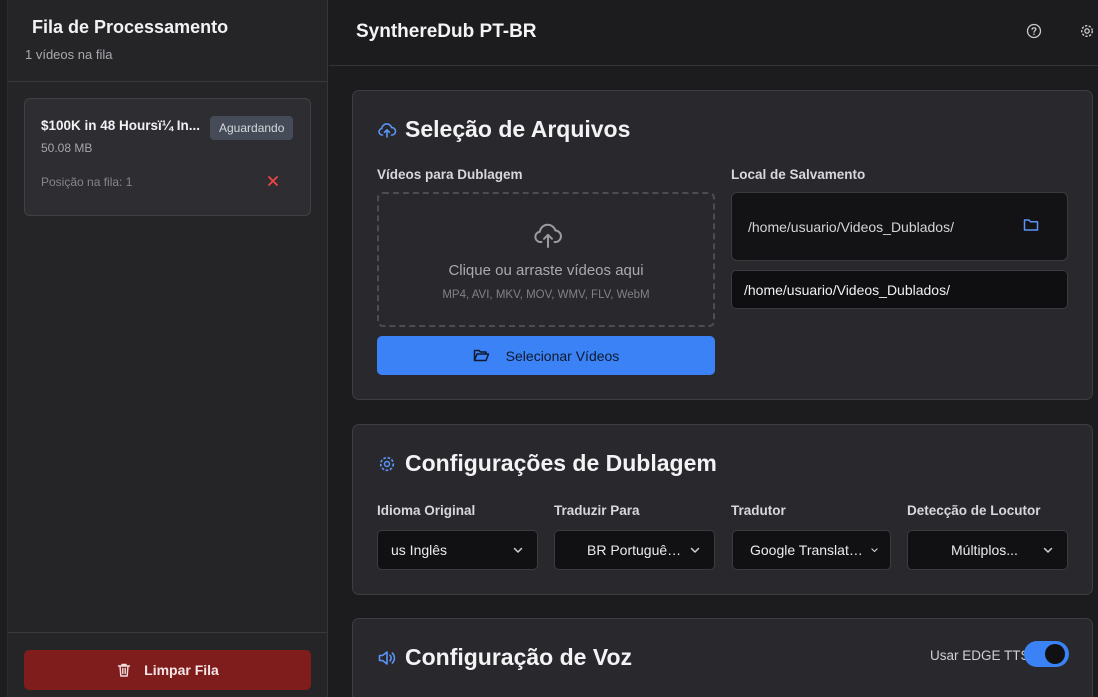  I want to click on source-language-value: us Inglês, so click(419, 550).